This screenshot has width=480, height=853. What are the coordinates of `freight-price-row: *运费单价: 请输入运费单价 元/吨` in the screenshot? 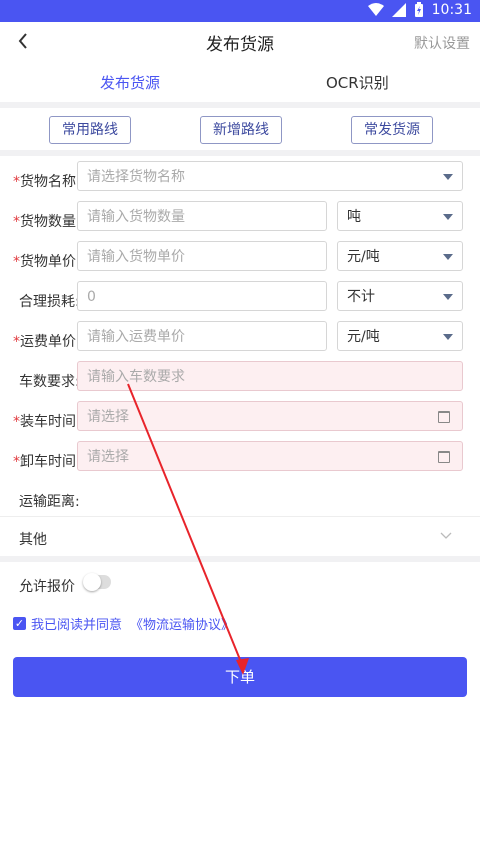 It's located at (240, 341).